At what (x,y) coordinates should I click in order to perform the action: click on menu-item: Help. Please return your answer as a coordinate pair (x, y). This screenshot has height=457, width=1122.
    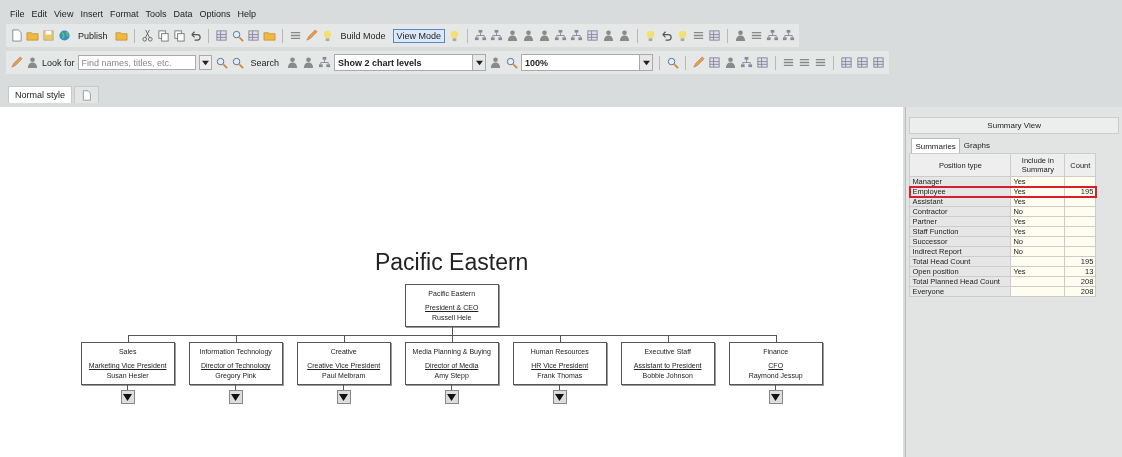
    Looking at the image, I should click on (246, 14).